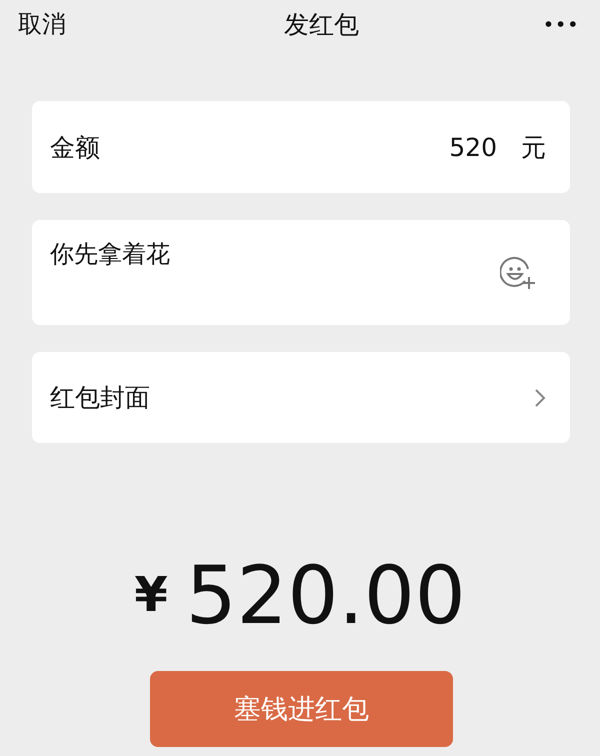 The width and height of the screenshot is (600, 756). I want to click on currency-unit: 元, so click(533, 148).